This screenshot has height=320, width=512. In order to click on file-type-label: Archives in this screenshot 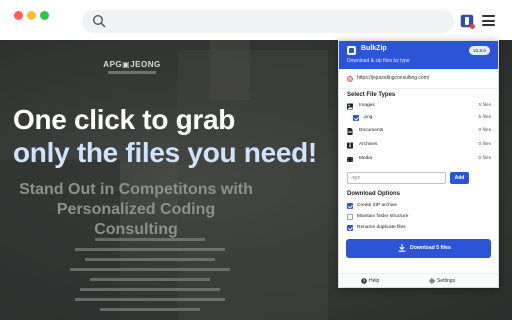, I will do `click(368, 144)`.